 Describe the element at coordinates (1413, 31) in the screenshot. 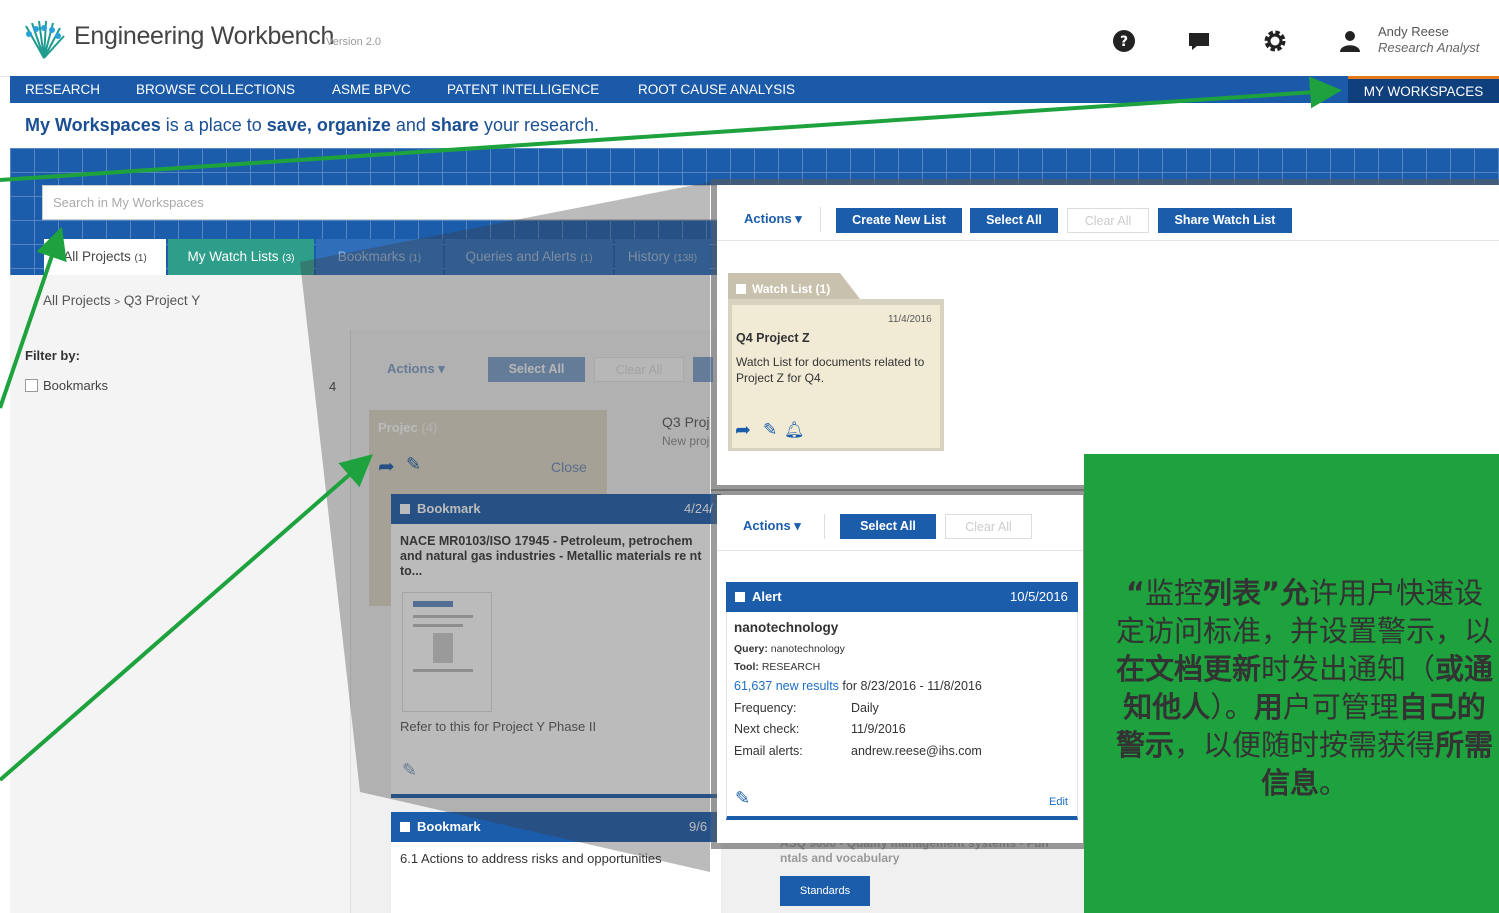

I see `user-name: Andy Reese` at that location.